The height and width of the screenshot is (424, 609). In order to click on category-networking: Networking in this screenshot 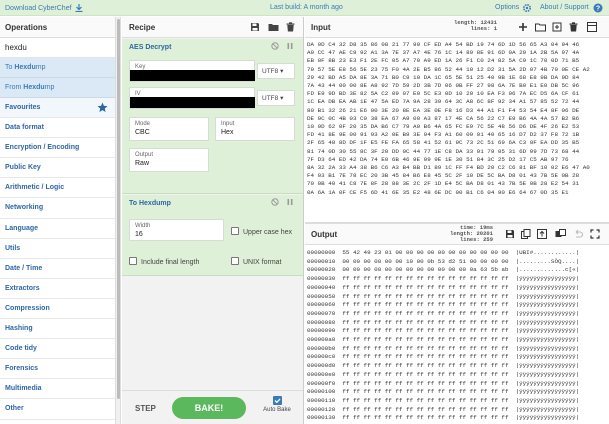, I will do `click(57, 208)`.